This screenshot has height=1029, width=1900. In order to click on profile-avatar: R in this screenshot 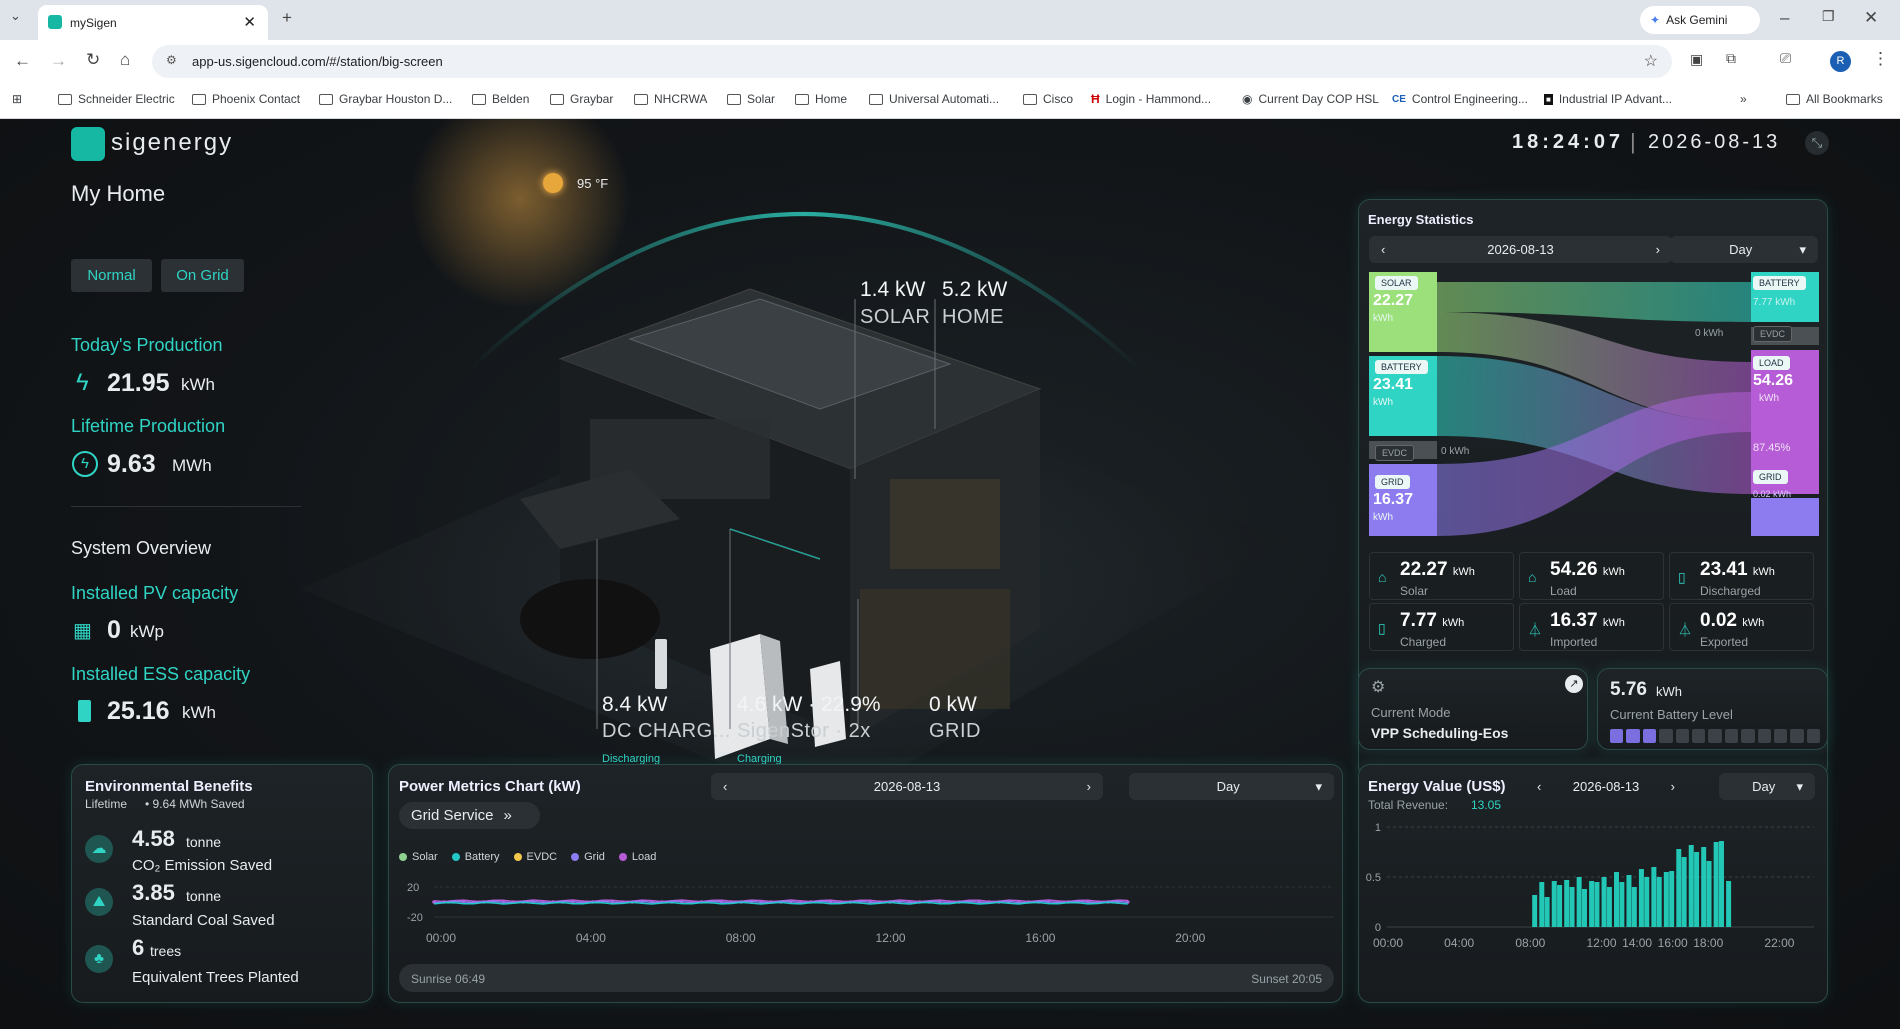, I will do `click(1840, 61)`.